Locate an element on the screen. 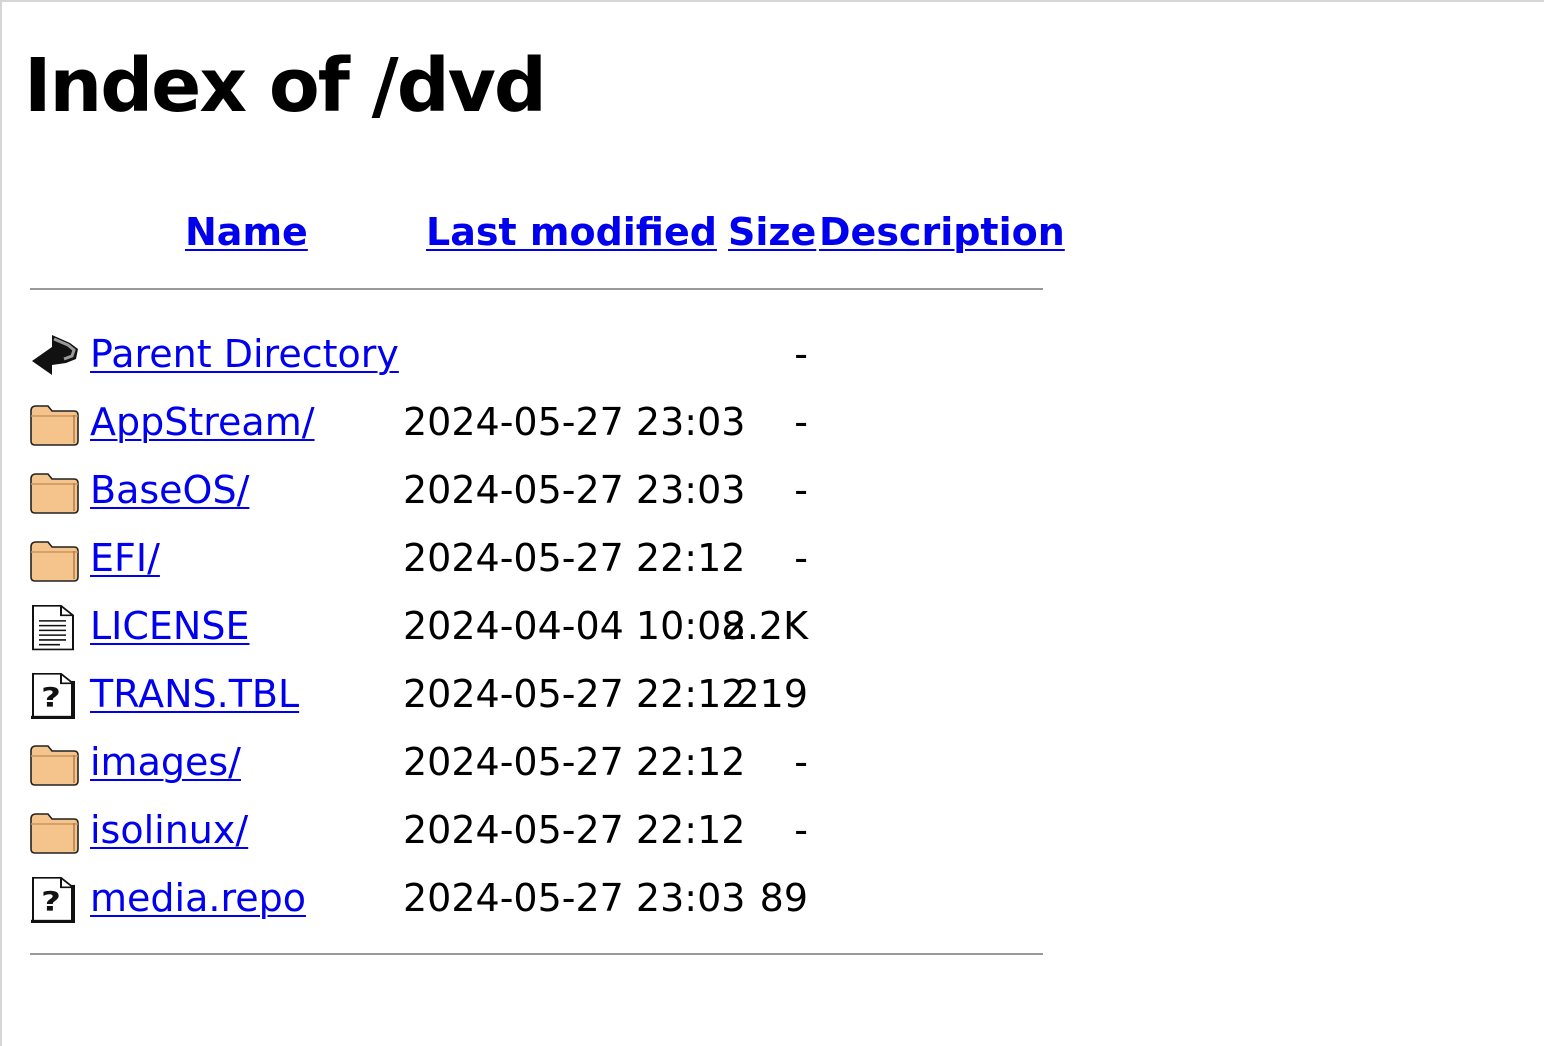 The height and width of the screenshot is (1046, 1544). file-row: ? TRANS.TBL 2024-05-27 22:12 219 is located at coordinates (772, 694).